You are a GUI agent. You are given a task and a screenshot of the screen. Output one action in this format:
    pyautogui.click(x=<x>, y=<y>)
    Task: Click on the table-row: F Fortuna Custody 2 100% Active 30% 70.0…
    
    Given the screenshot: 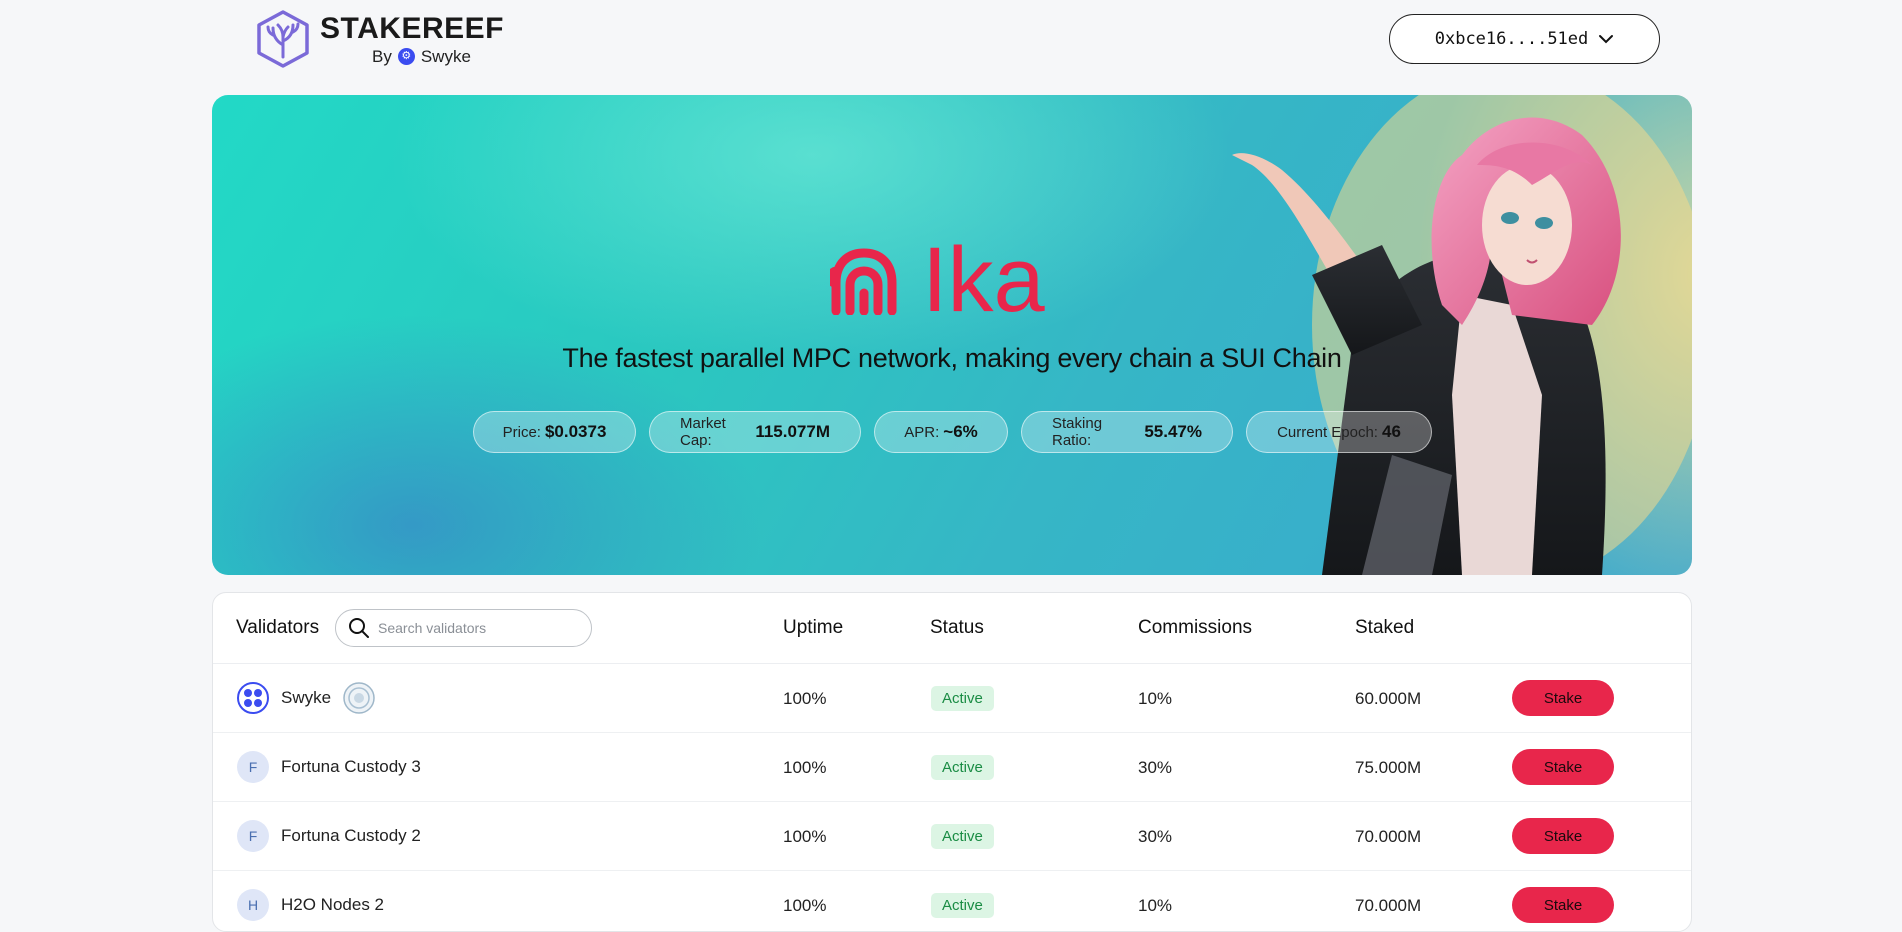 What is the action you would take?
    pyautogui.click(x=952, y=836)
    